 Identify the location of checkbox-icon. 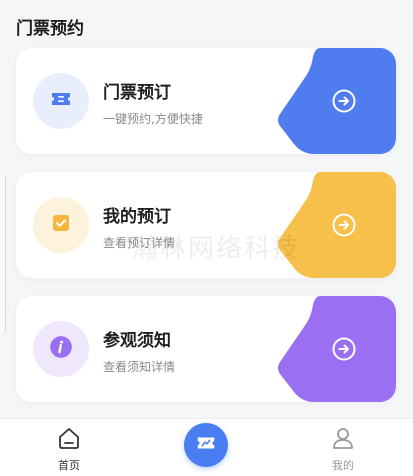
(61, 225).